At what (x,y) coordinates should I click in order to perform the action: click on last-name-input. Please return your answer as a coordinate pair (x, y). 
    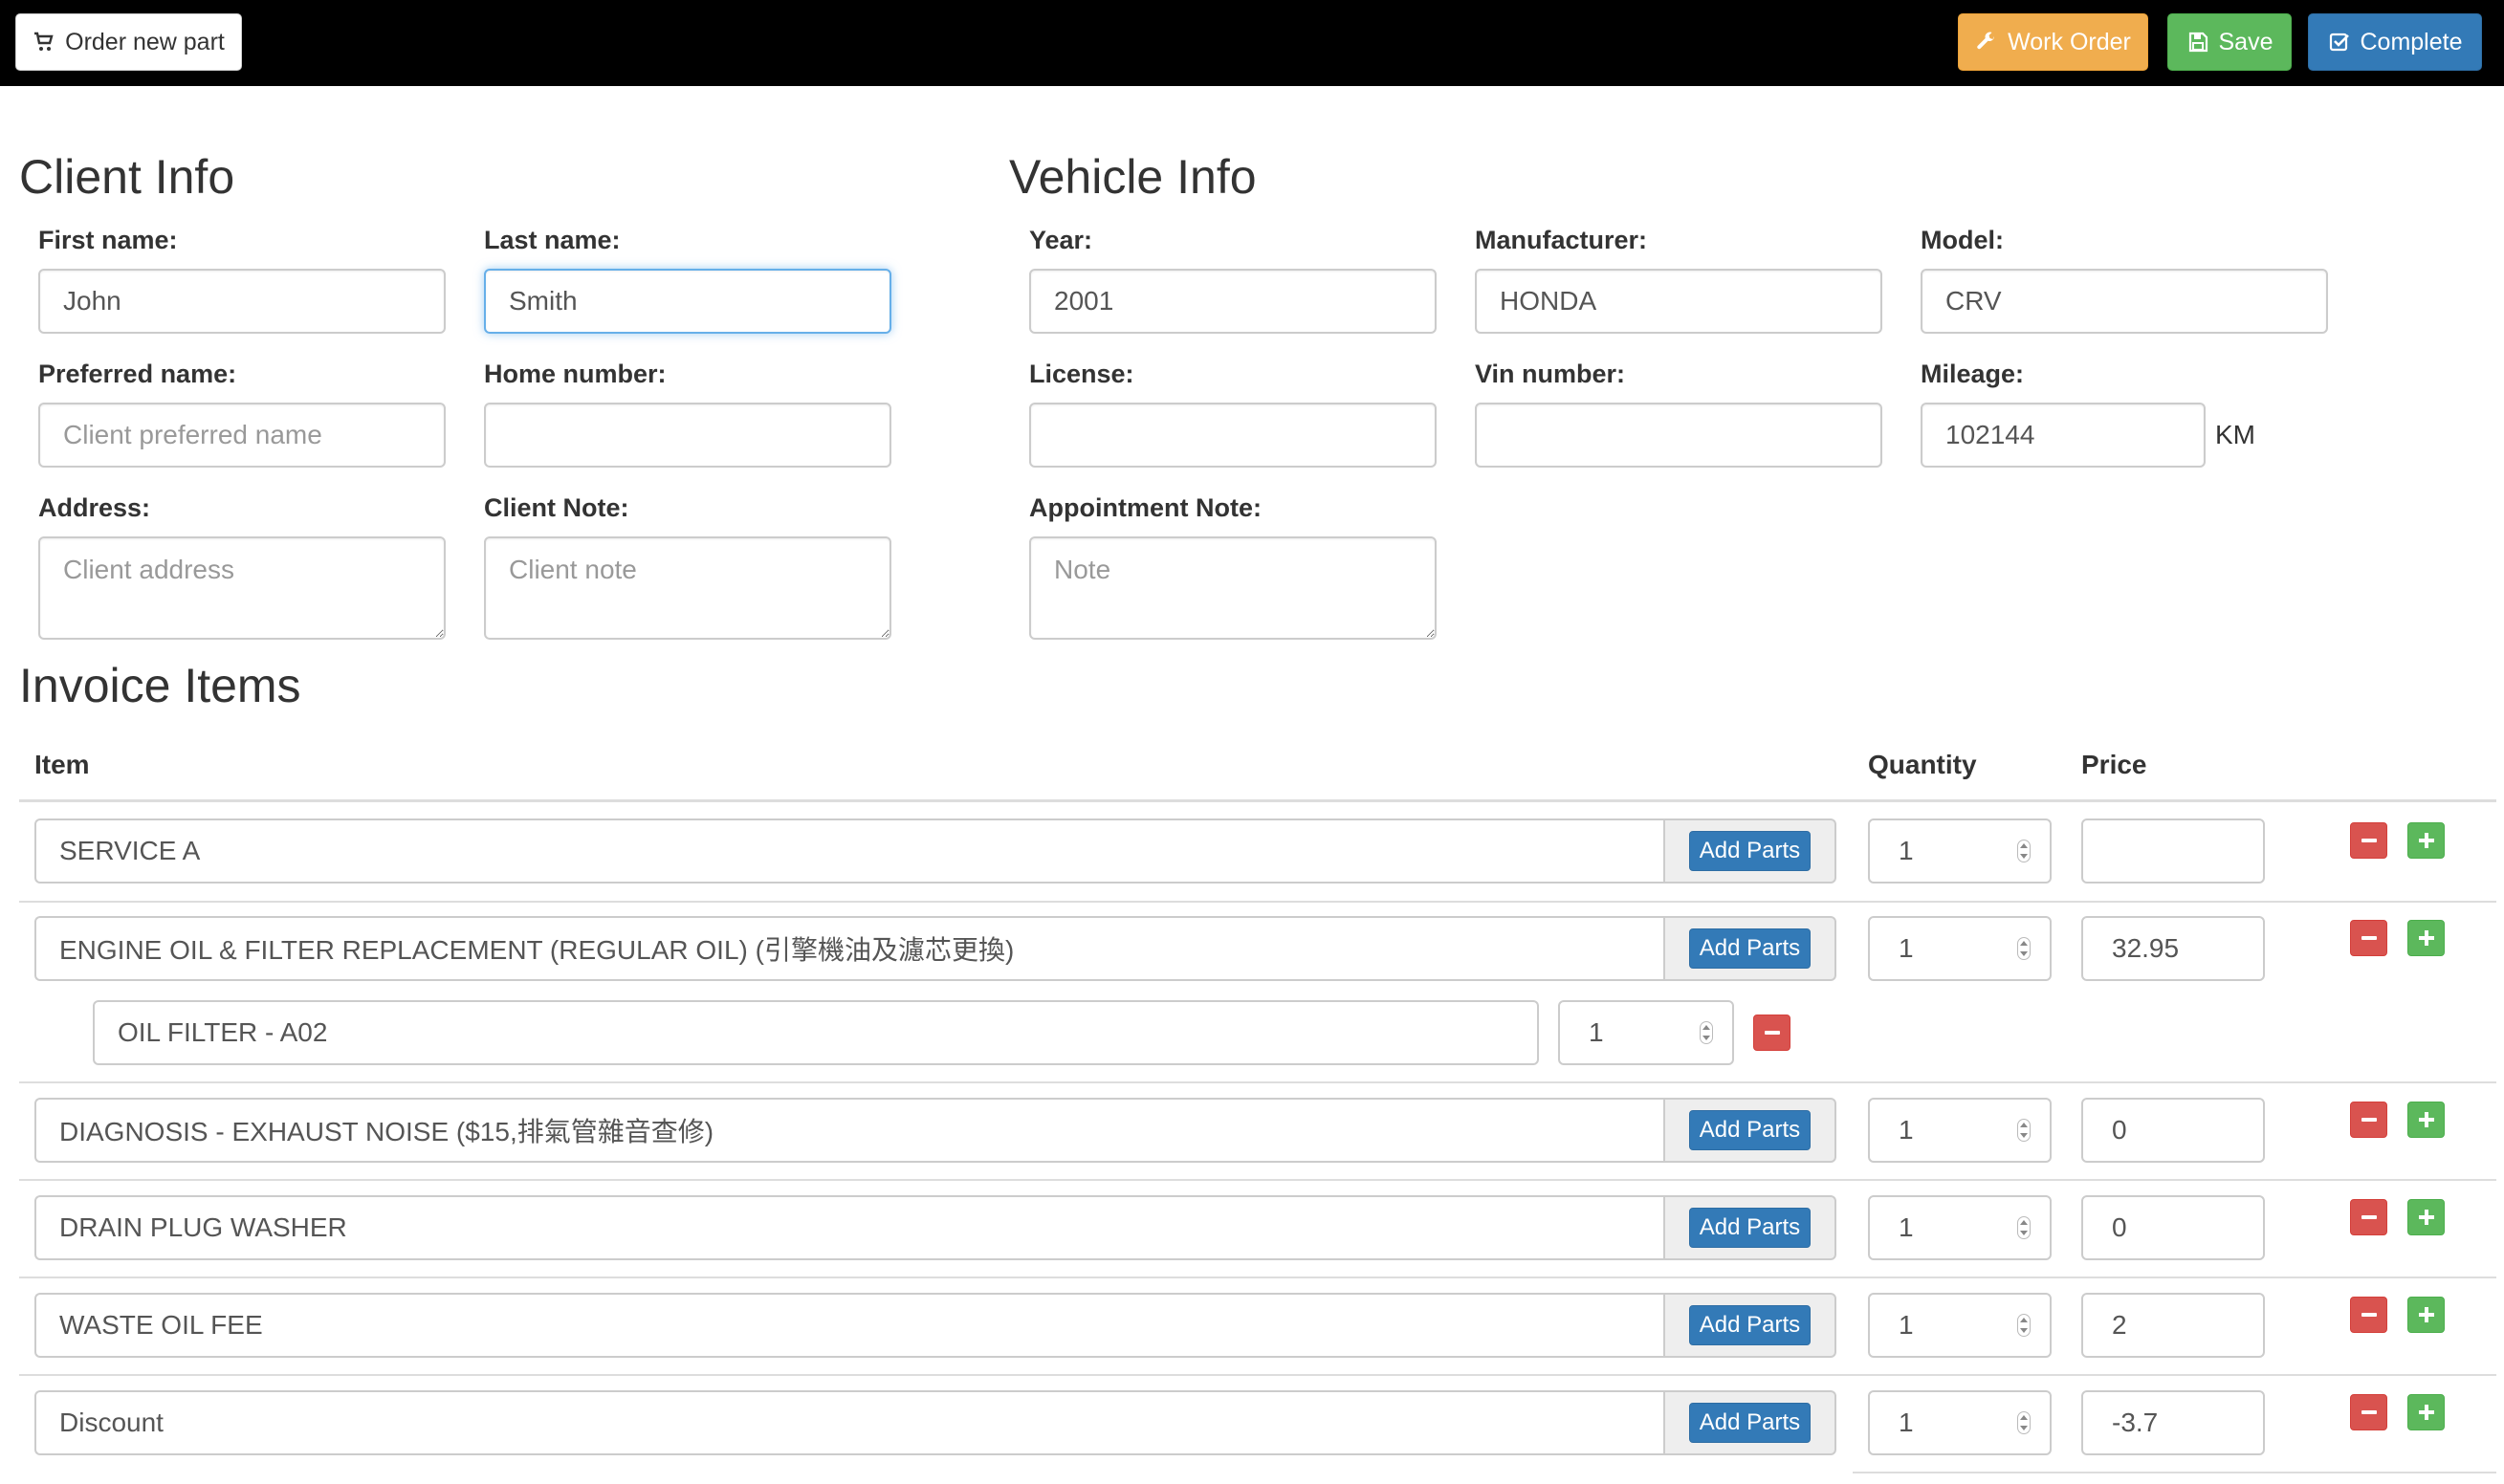
    Looking at the image, I should click on (687, 302).